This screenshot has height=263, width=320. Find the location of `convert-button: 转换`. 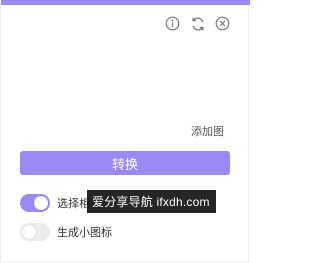

convert-button: 转换 is located at coordinates (125, 163).